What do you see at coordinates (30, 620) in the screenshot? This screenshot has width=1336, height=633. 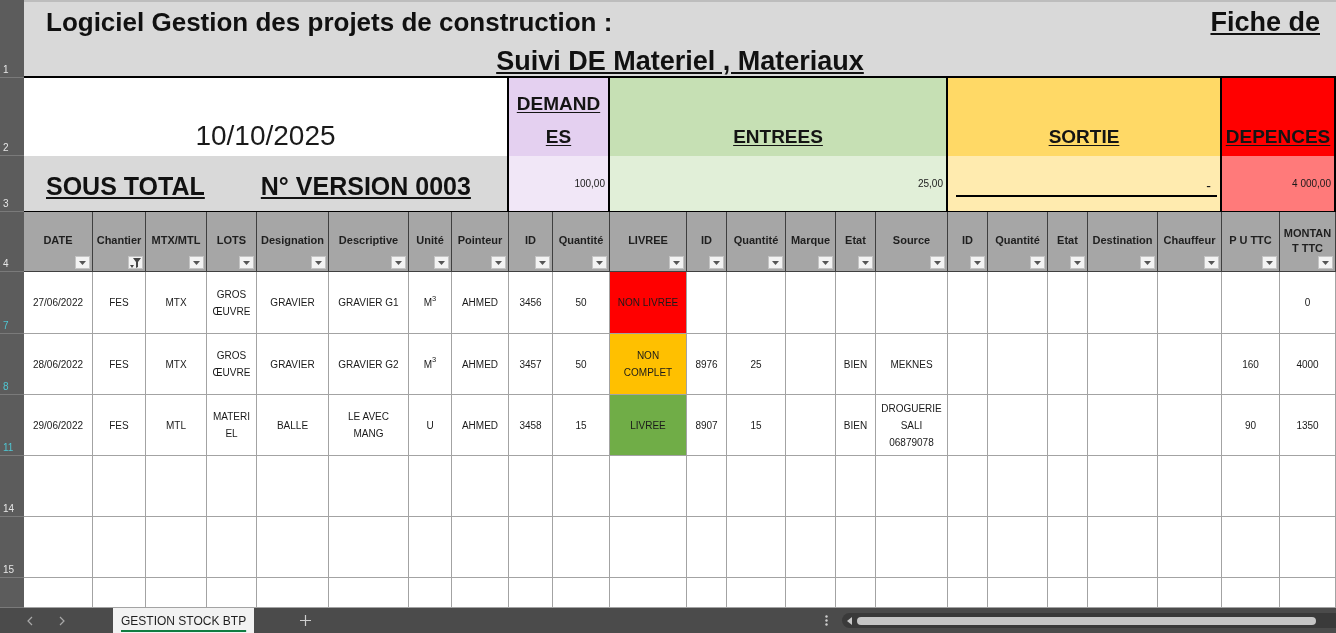 I see `chevron-left-icon` at bounding box center [30, 620].